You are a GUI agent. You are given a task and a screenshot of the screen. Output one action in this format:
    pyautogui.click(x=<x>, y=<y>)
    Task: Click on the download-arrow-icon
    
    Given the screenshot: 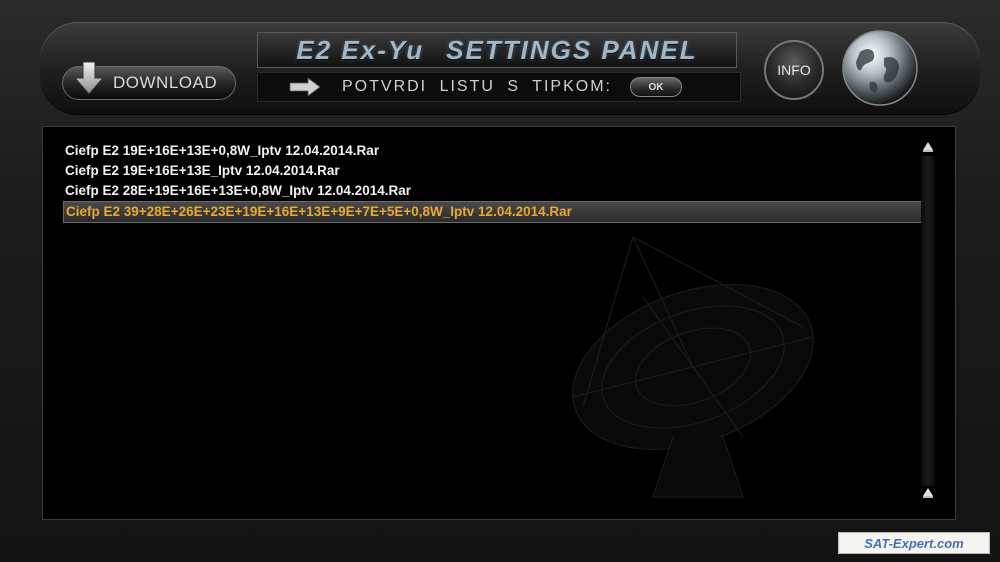 What is the action you would take?
    pyautogui.click(x=89, y=78)
    